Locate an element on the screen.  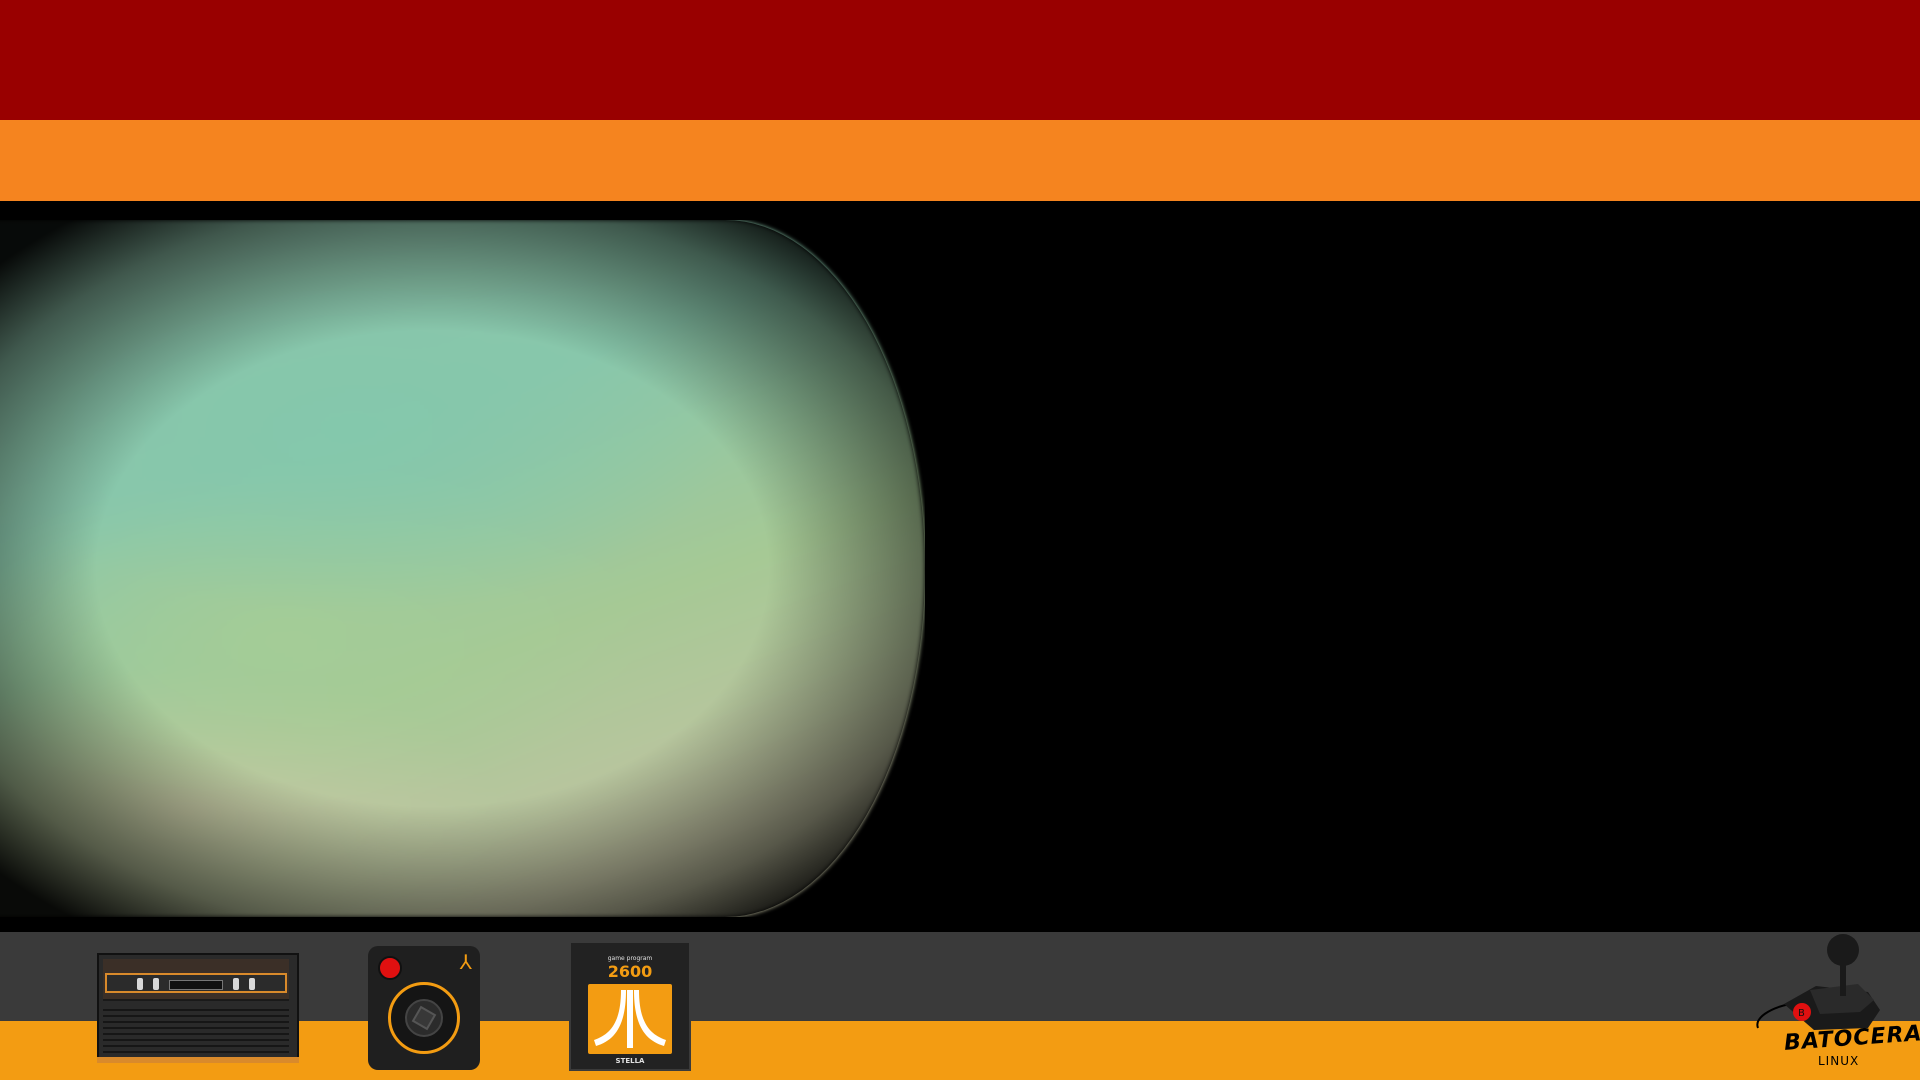
joystick-base is located at coordinates (424, 1018).